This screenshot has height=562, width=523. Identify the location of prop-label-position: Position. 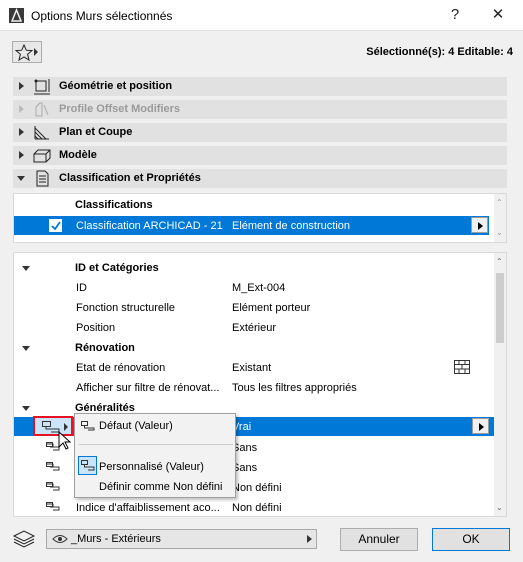
(96, 328).